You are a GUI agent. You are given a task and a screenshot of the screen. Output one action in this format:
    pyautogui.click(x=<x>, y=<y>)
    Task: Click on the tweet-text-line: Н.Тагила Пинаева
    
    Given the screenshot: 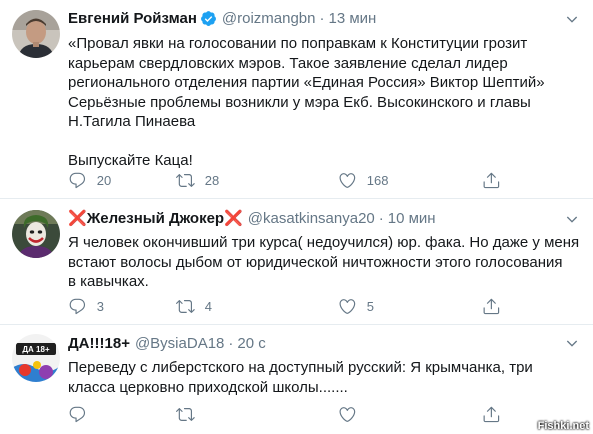 What is the action you would take?
    pyautogui.click(x=132, y=121)
    